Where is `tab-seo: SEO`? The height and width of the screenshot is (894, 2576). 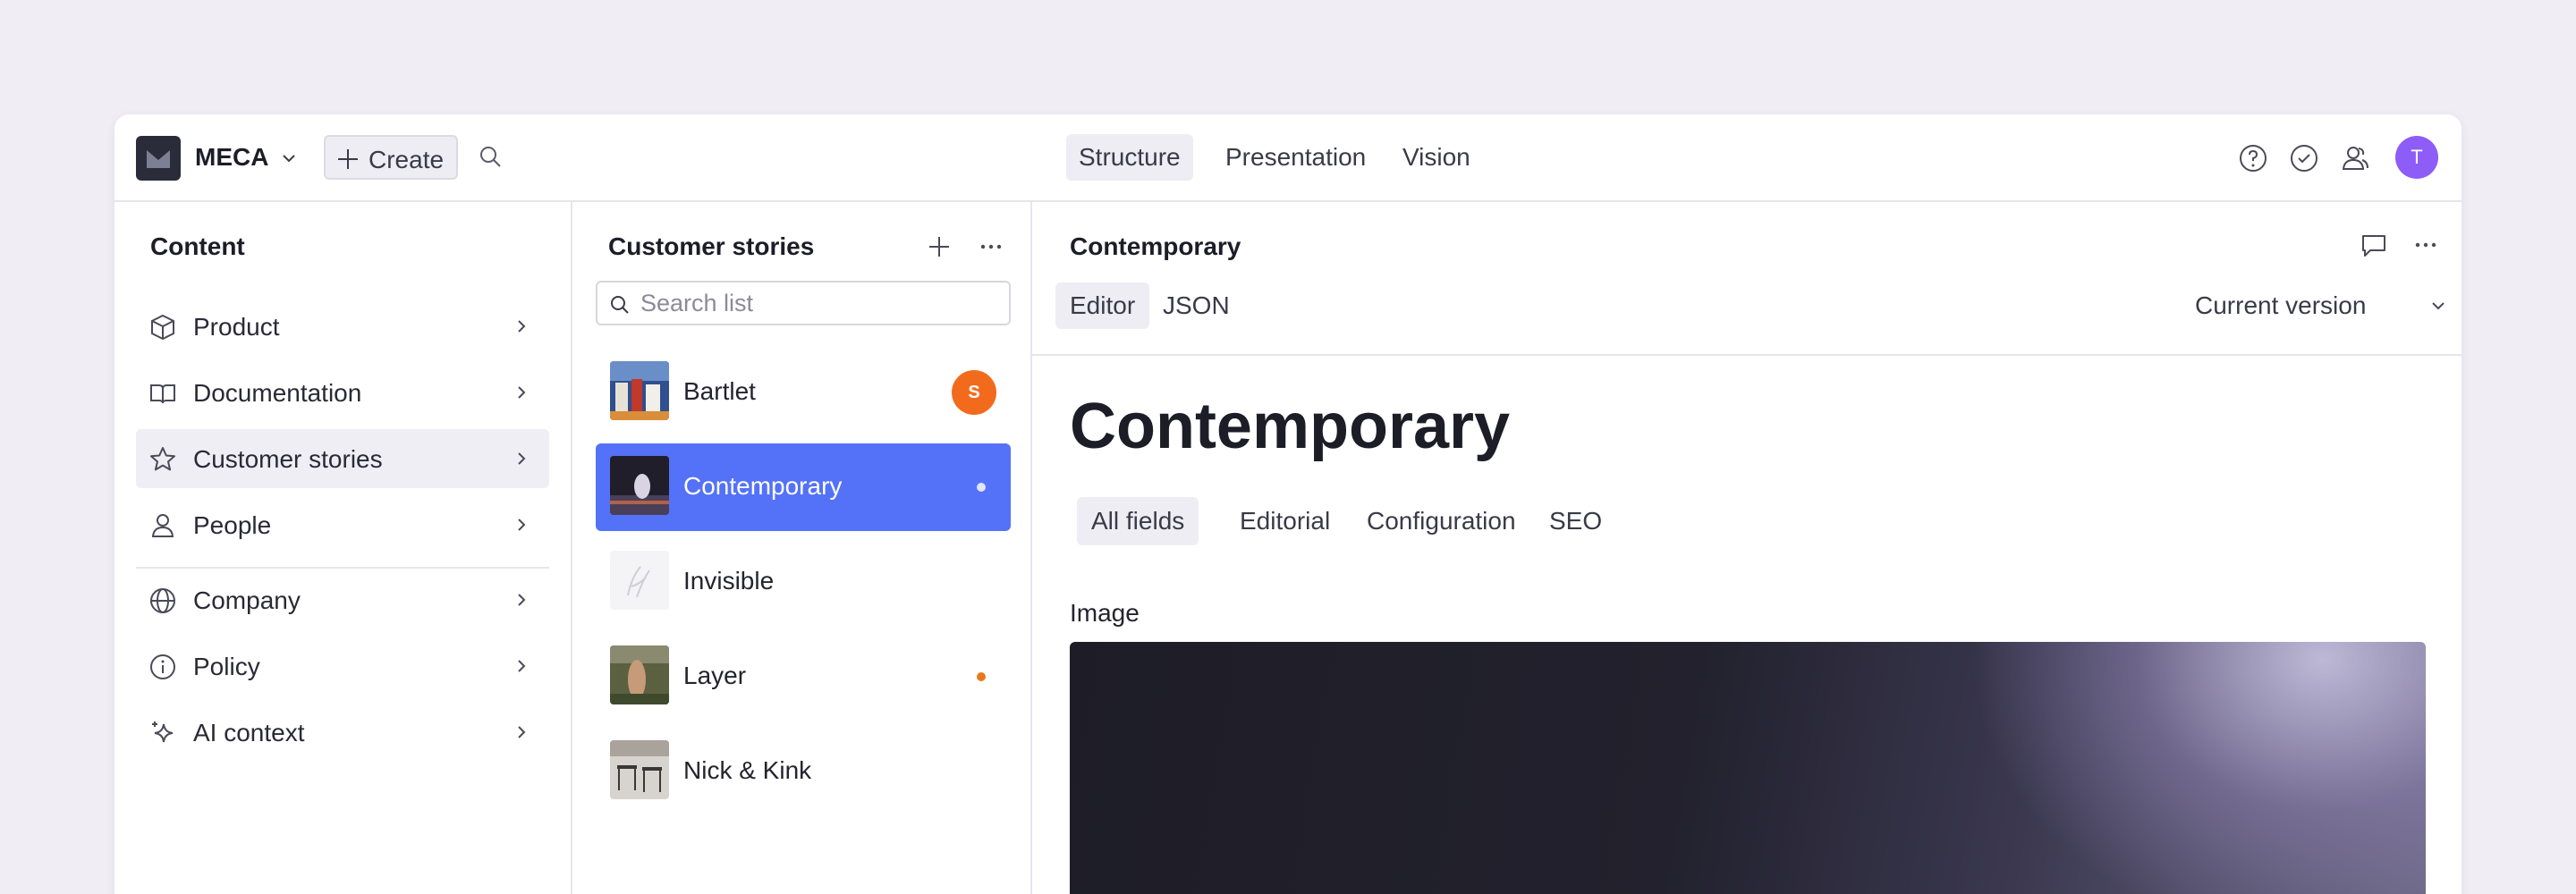
tab-seo: SEO is located at coordinates (1575, 521).